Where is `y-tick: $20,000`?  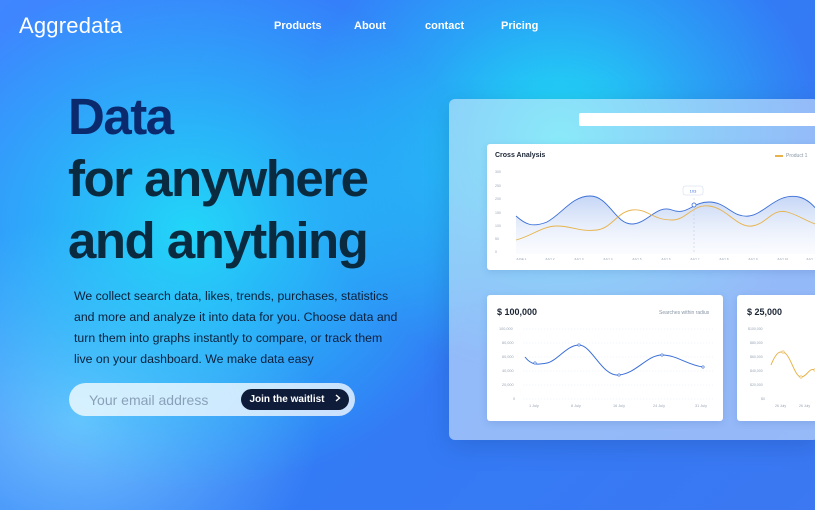
y-tick: $20,000 is located at coordinates (756, 385).